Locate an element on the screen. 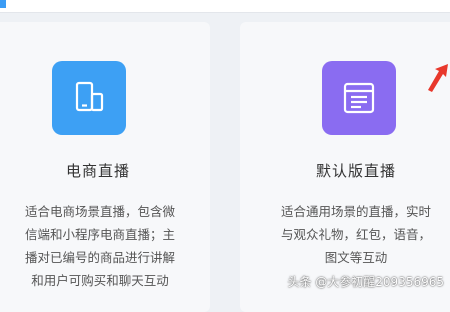 The height and width of the screenshot is (312, 450). description-line: 图文等互动 is located at coordinates (356, 257).